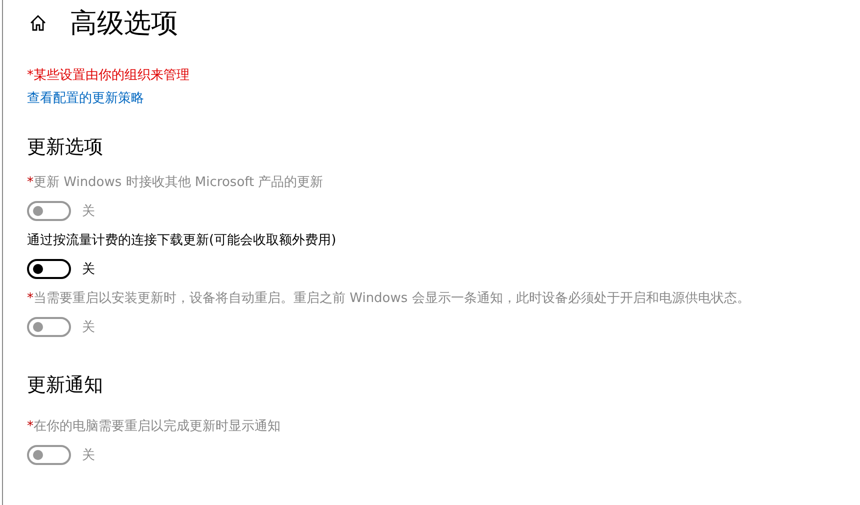 This screenshot has height=505, width=860. What do you see at coordinates (124, 24) in the screenshot?
I see `page-title: 高级选项` at bounding box center [124, 24].